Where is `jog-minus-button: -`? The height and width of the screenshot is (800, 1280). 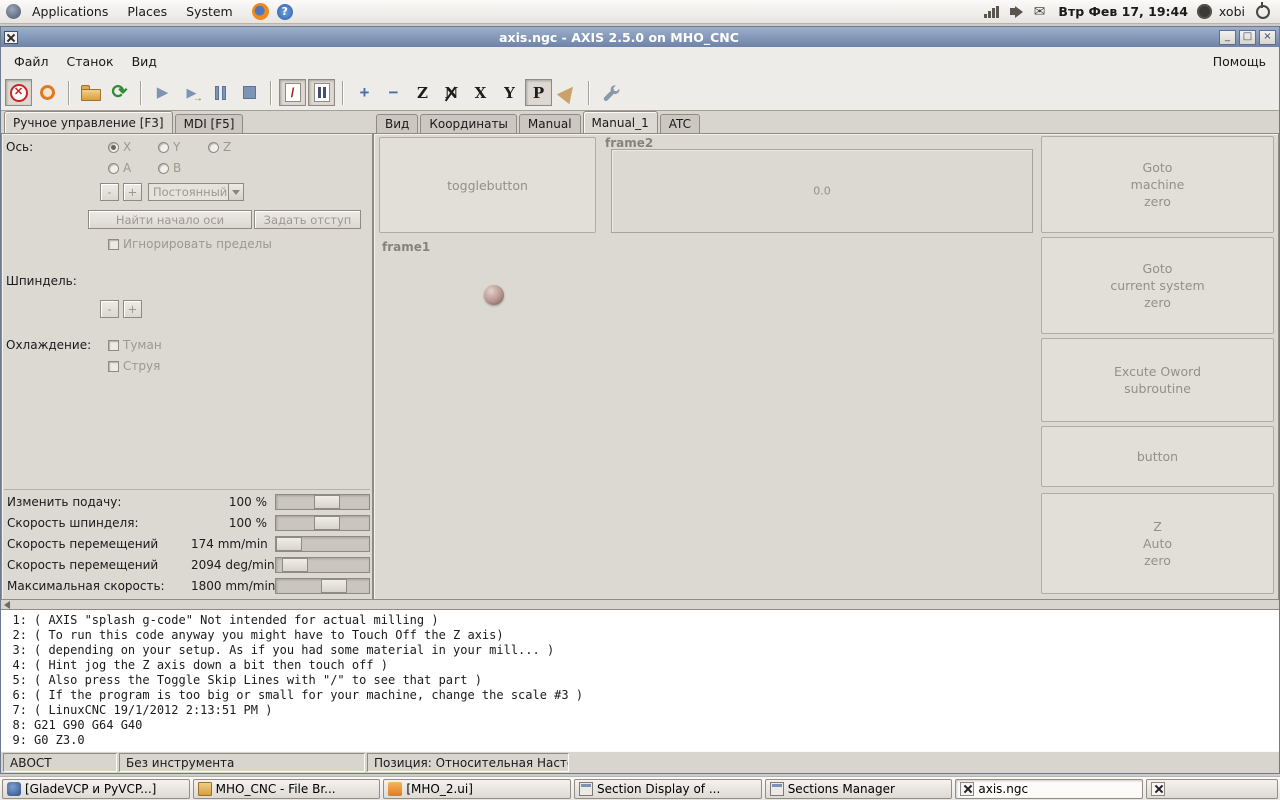 jog-minus-button: - is located at coordinates (109, 192).